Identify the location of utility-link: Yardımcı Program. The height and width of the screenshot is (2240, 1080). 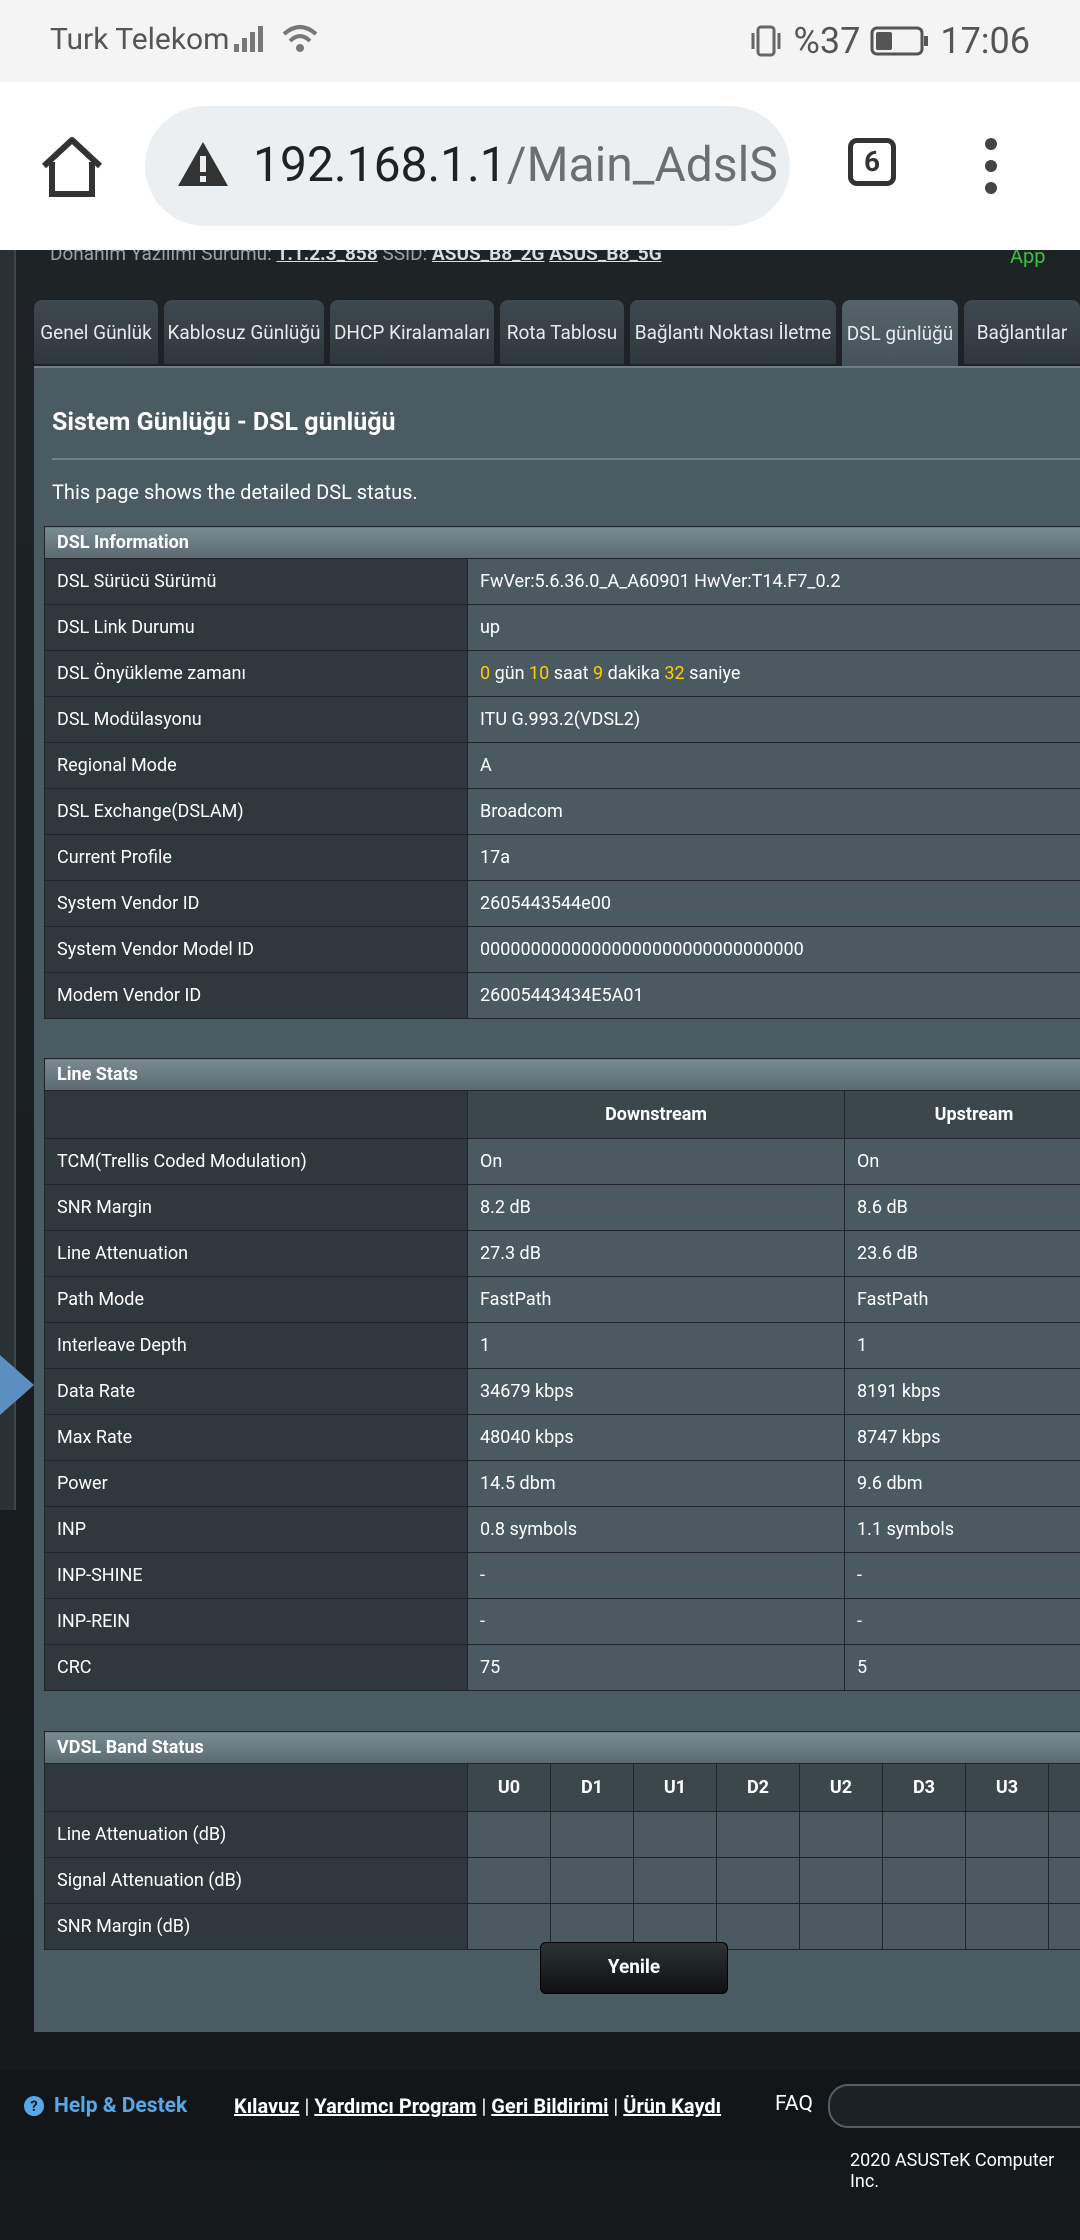
(395, 2106).